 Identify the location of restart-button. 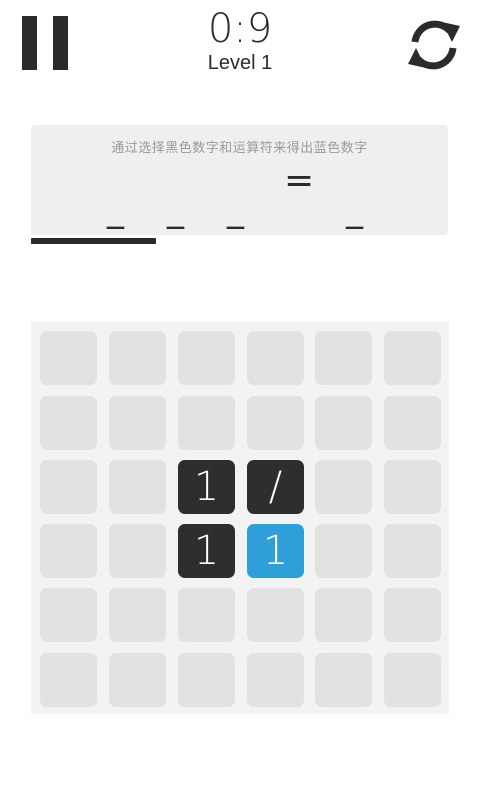
(434, 45).